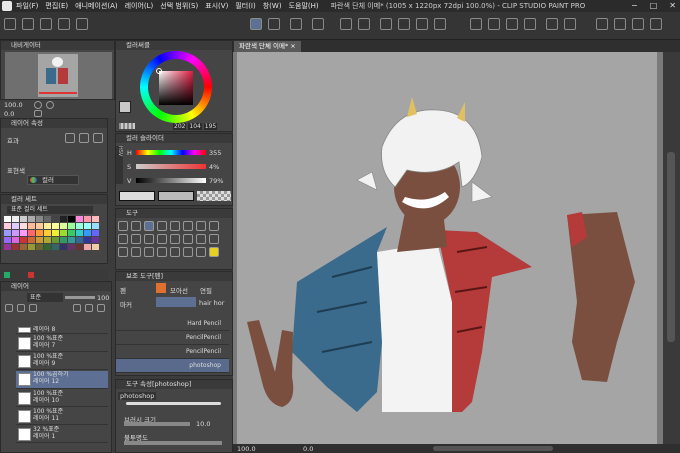 This screenshot has height=453, width=680. I want to click on ruler-icon, so click(318, 24).